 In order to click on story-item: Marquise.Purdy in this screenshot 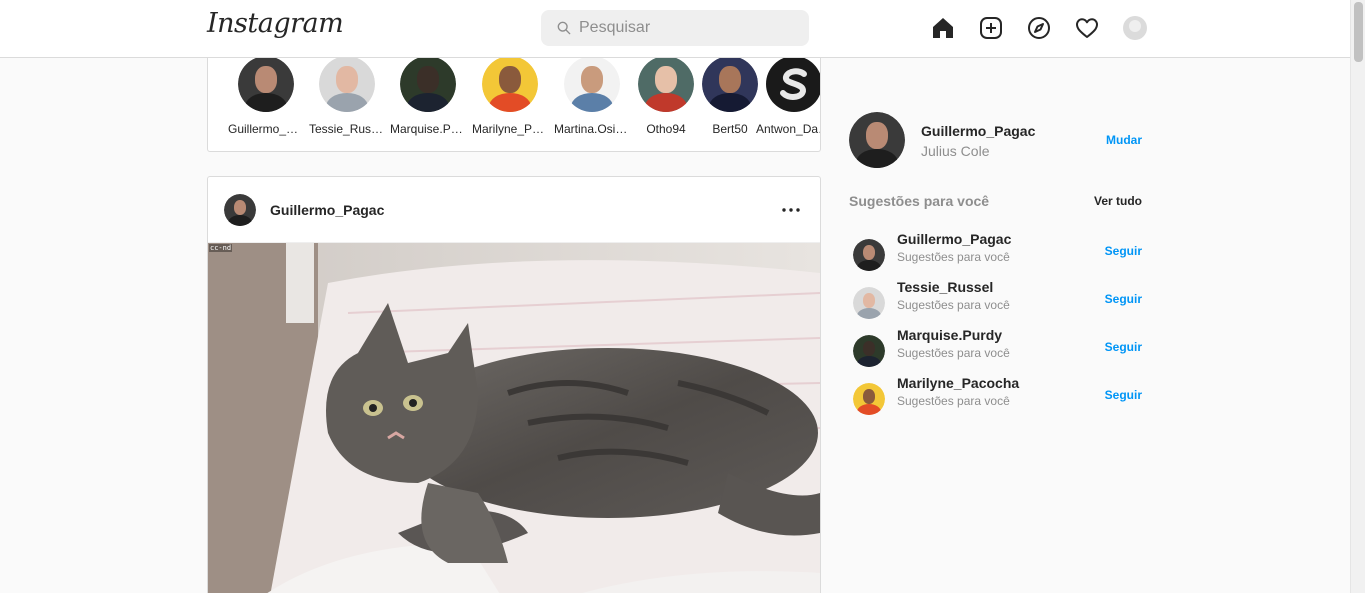, I will do `click(428, 97)`.